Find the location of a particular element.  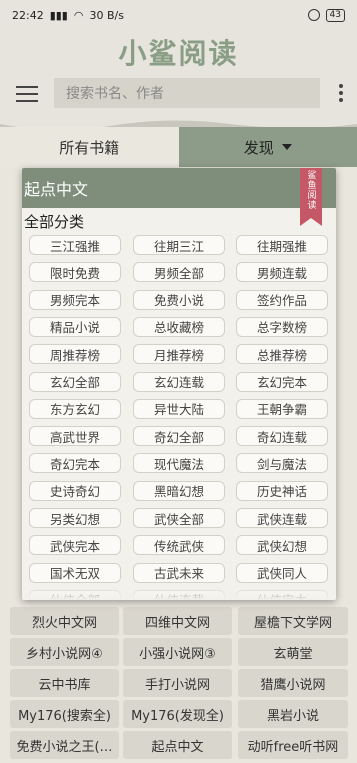

source-item: 猎鹰小说网 is located at coordinates (293, 683).